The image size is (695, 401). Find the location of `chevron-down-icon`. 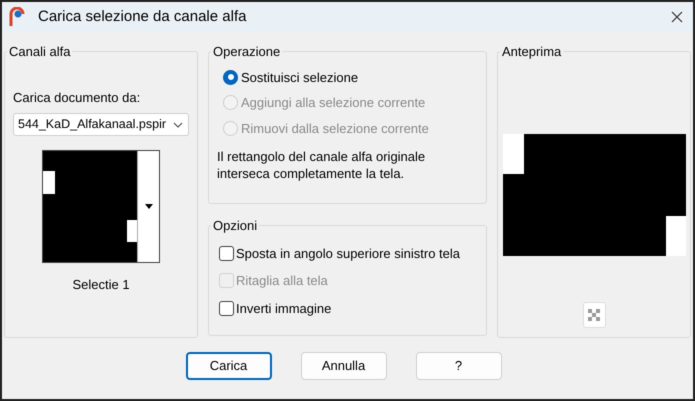

chevron-down-icon is located at coordinates (178, 125).